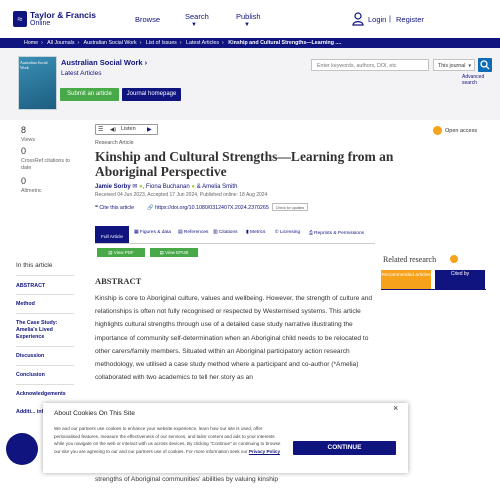 This screenshot has width=500, height=500. Describe the element at coordinates (395, 408) in the screenshot. I see `close-icon: ×` at that location.